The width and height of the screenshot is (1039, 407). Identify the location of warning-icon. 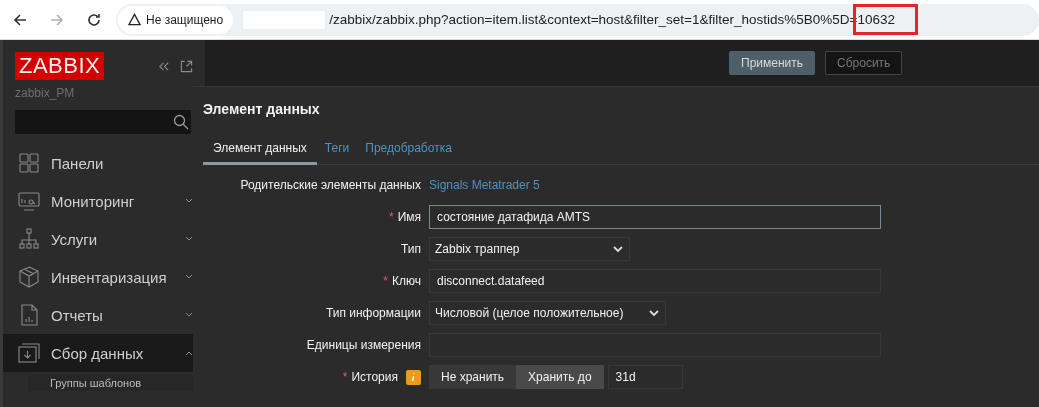
(134, 19).